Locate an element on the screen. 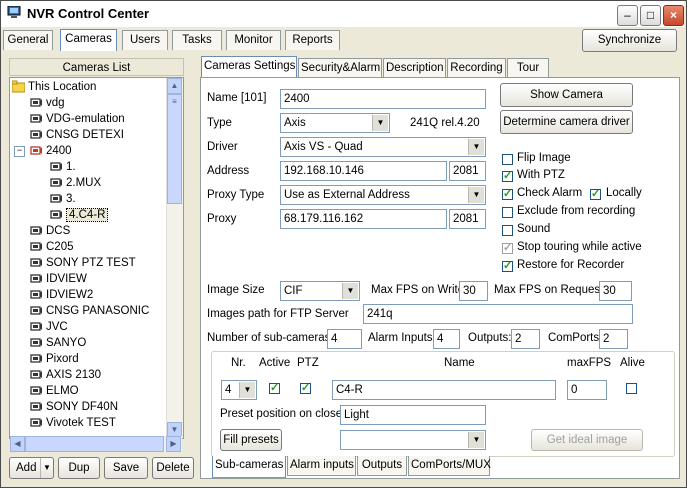 Image resolution: width=687 pixels, height=488 pixels. scroll-thumb: ≡ is located at coordinates (174, 149).